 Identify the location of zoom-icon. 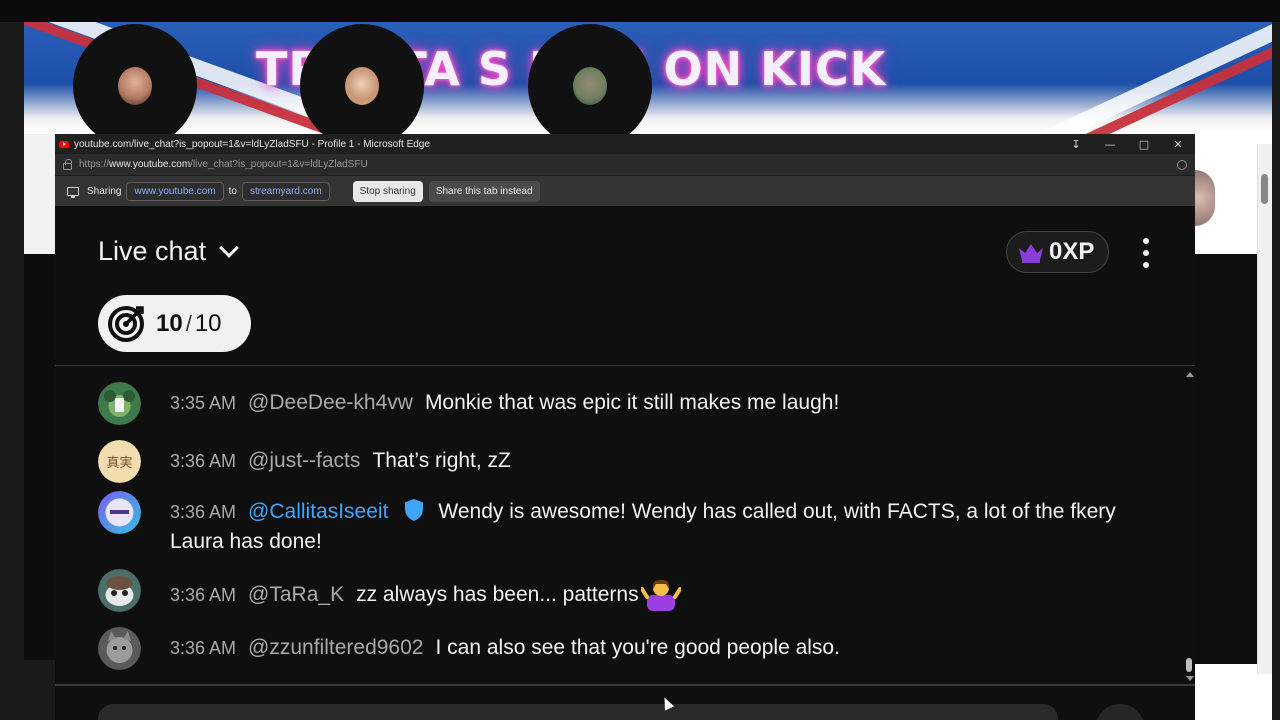
(1182, 164).